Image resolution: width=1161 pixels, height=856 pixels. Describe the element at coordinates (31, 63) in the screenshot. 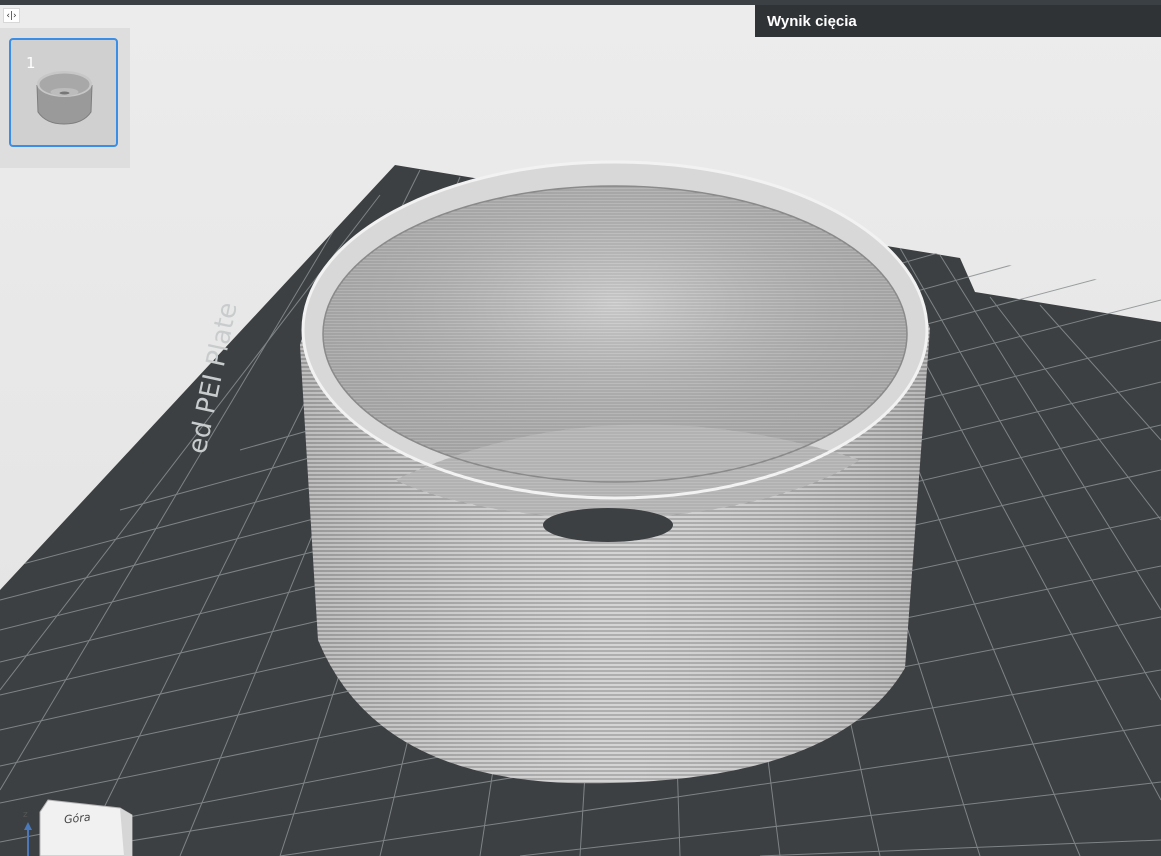

I see `plate-number: 1` at that location.